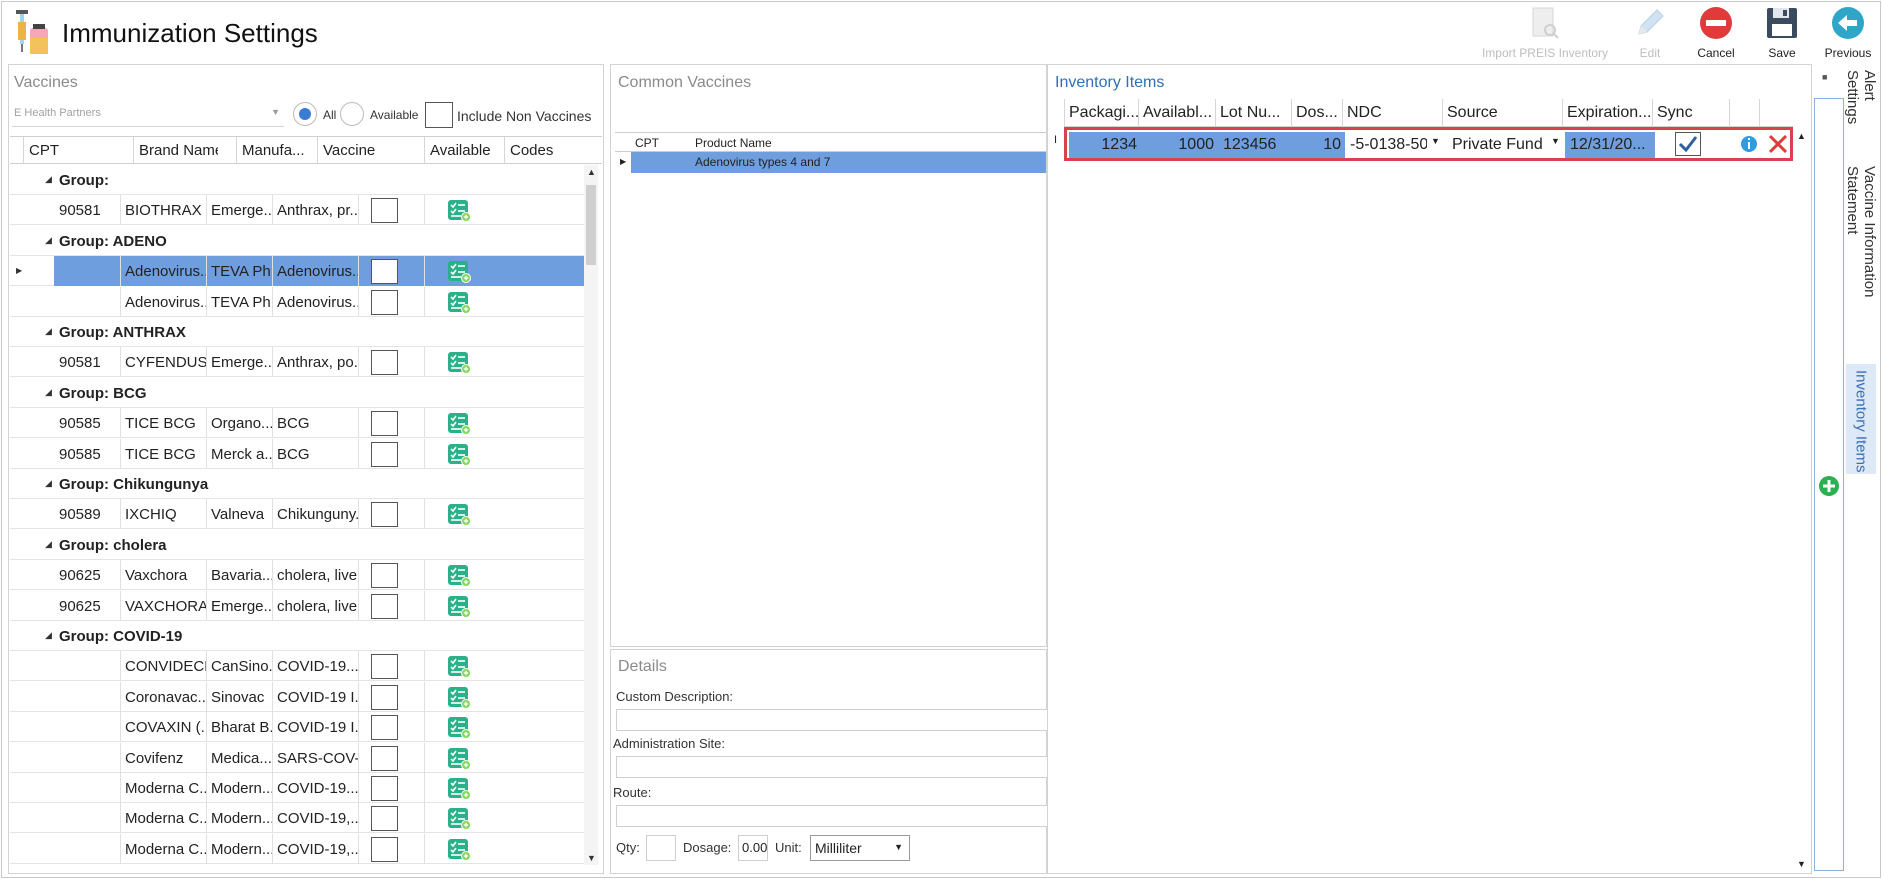  Describe the element at coordinates (661, 848) in the screenshot. I see `qty-input` at that location.